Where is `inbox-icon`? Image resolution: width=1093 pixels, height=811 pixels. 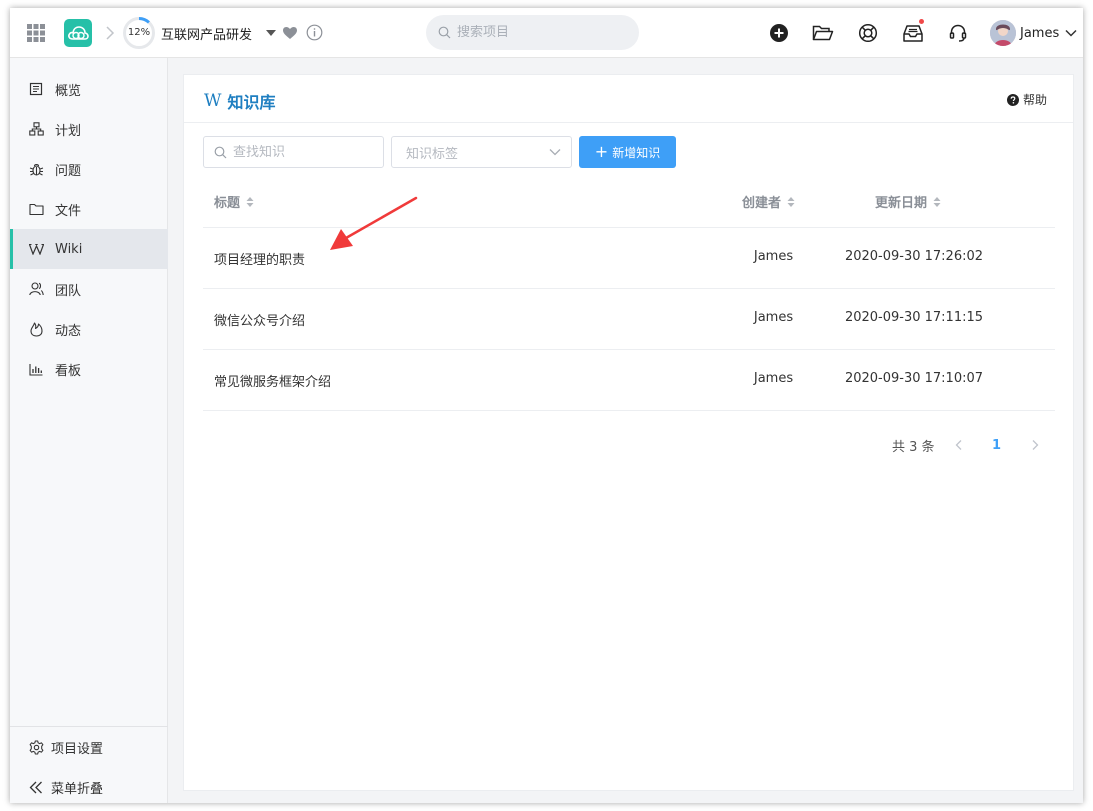 inbox-icon is located at coordinates (913, 33).